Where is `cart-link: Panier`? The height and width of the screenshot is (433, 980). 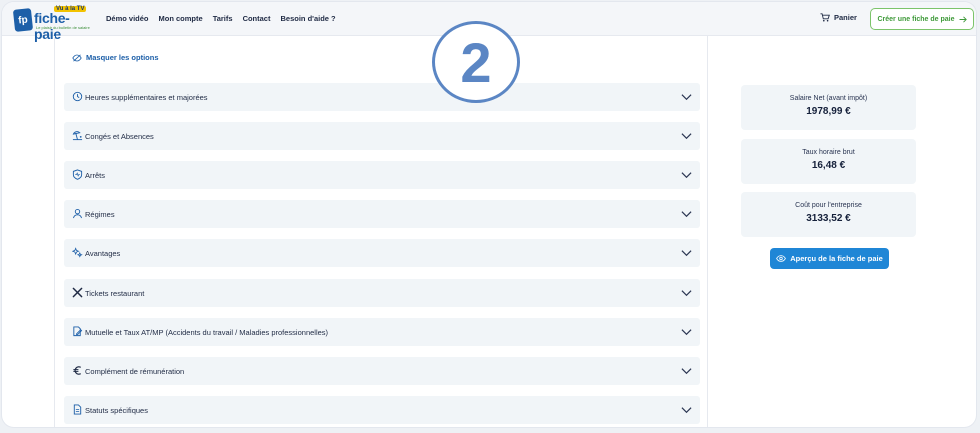 cart-link: Panier is located at coordinates (838, 17).